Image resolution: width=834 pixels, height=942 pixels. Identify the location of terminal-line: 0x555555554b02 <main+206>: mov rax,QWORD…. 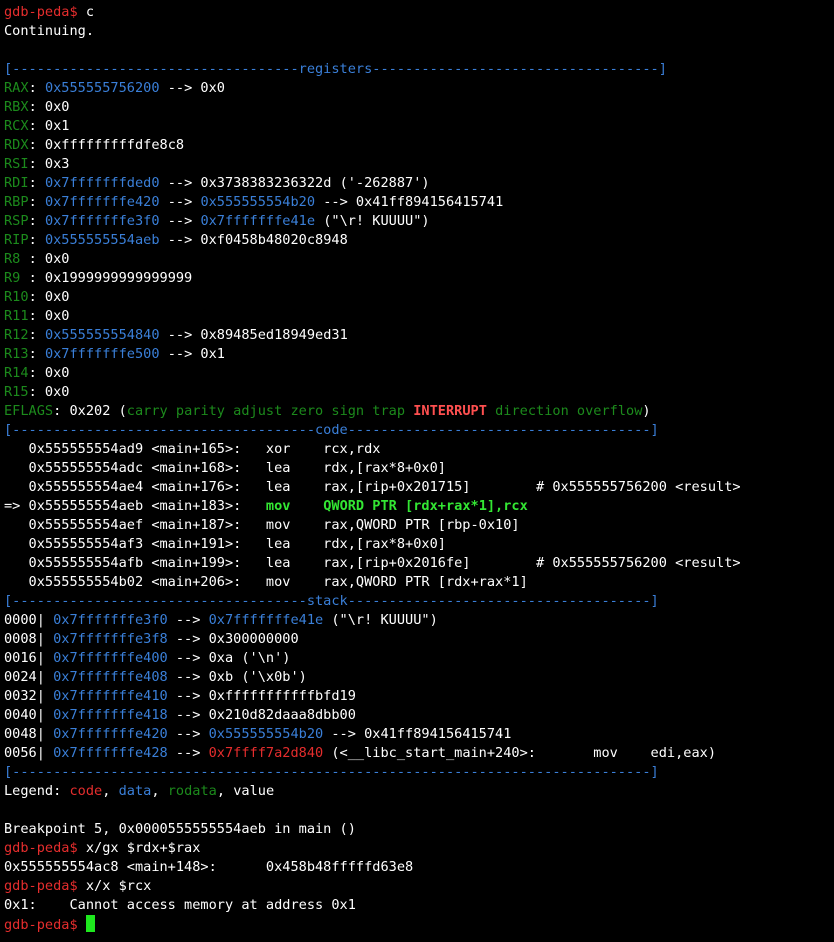
(419, 582).